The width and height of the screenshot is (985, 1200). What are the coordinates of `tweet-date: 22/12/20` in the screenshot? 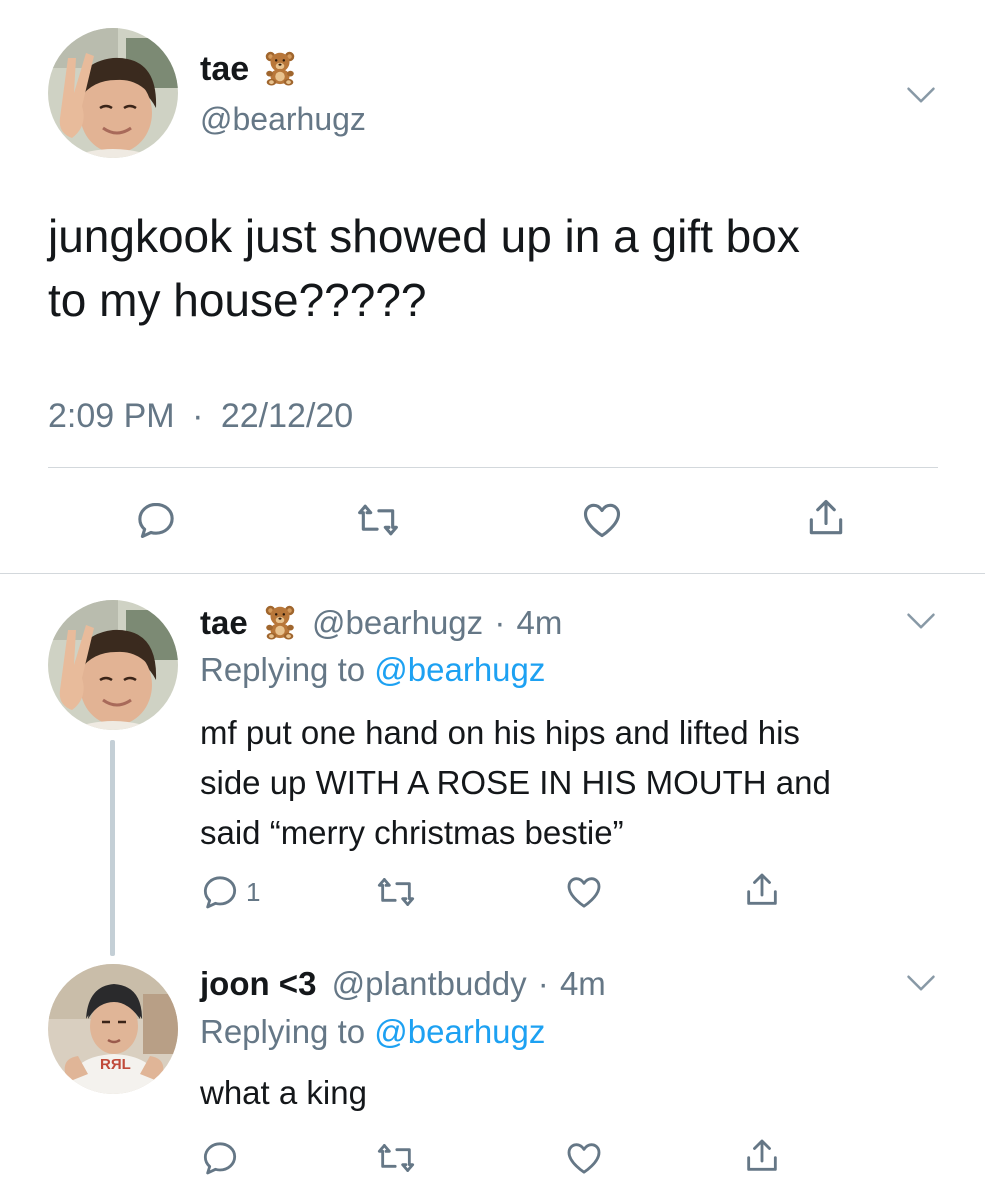 It's located at (287, 416).